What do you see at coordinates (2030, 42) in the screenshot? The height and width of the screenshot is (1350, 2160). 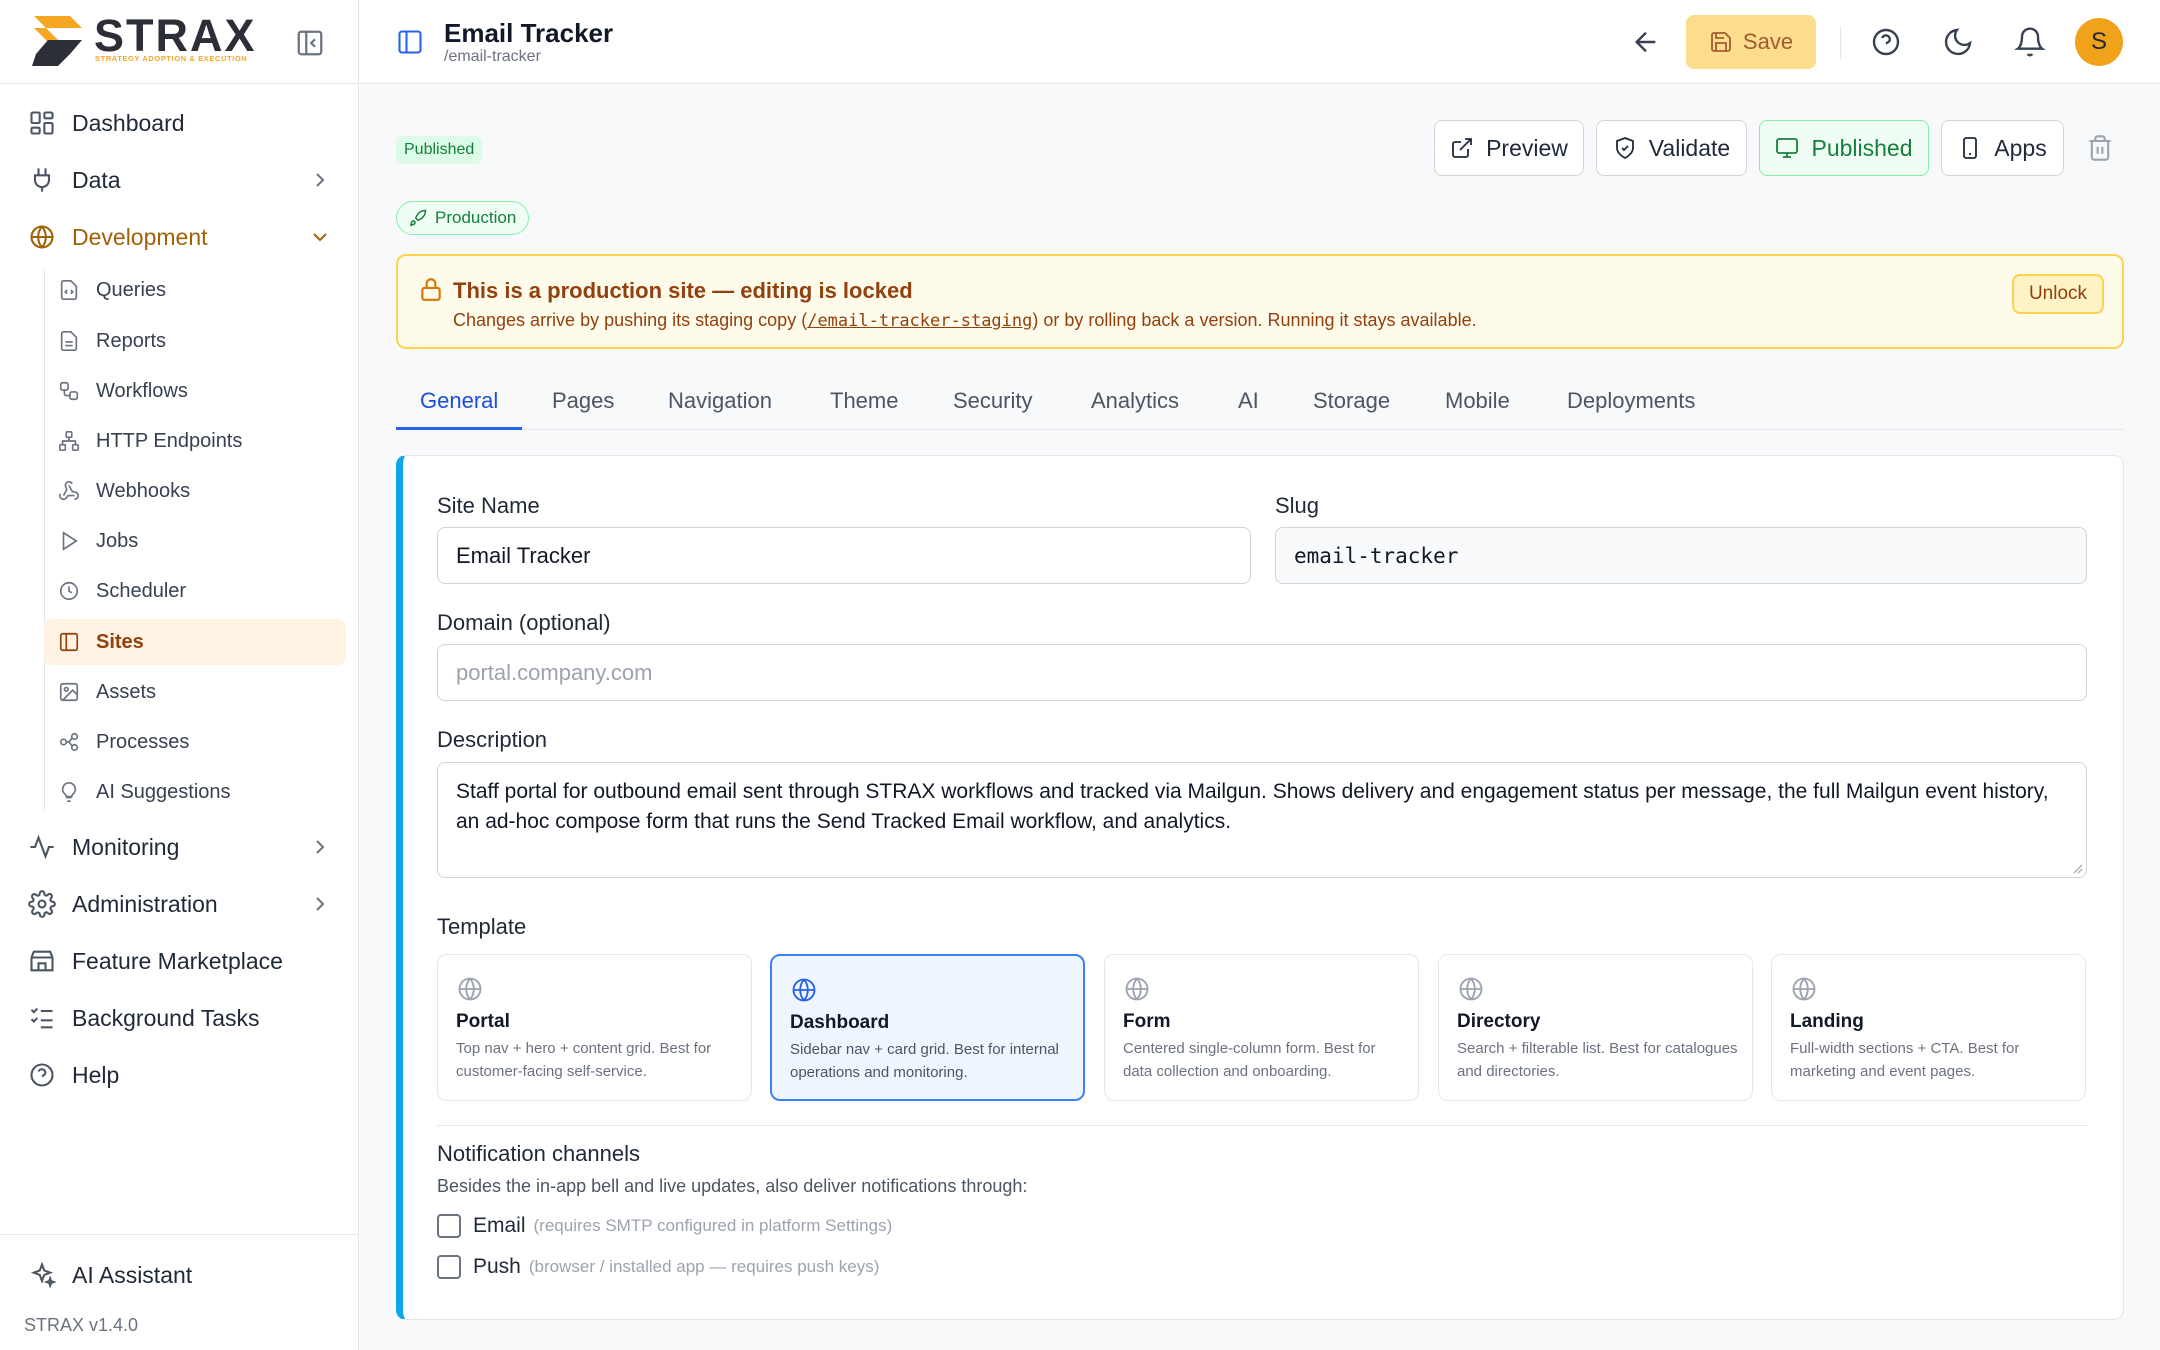 I see `bell-icon` at bounding box center [2030, 42].